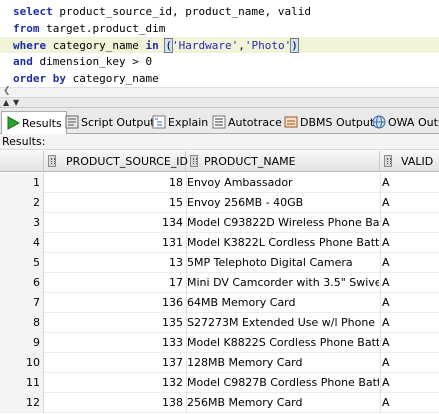 The width and height of the screenshot is (439, 414). I want to click on tab-label: DBMS Output, so click(337, 122).